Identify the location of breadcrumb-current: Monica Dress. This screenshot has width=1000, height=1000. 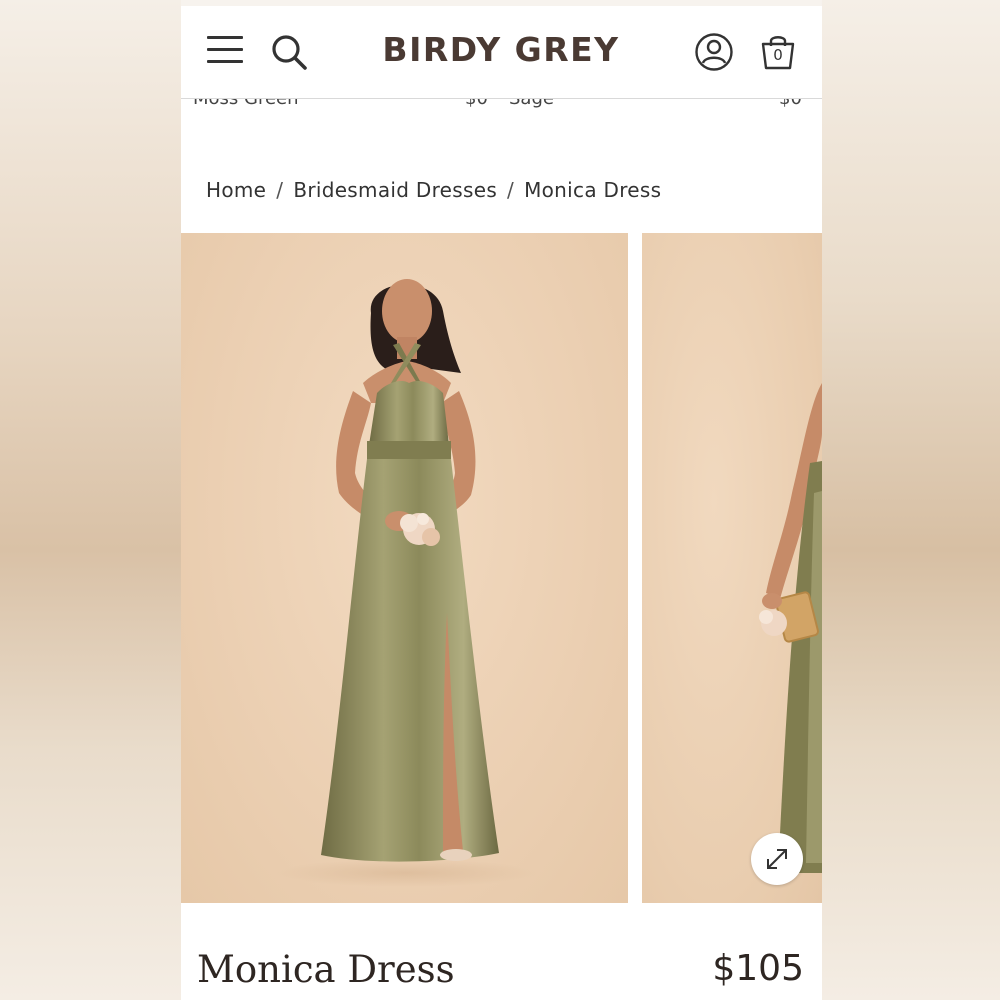
(593, 190).